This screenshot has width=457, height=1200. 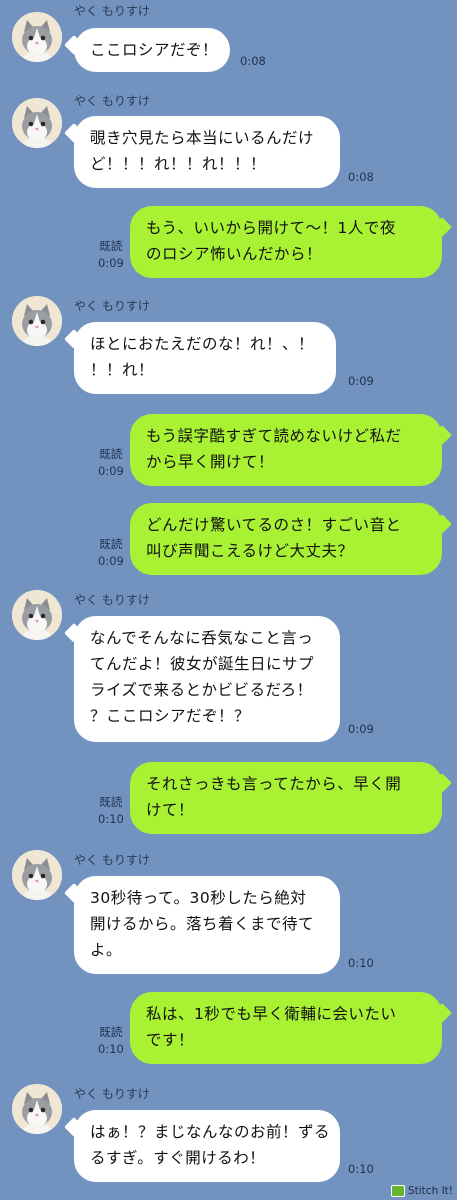 I want to click on message-bubble: それさっきも言ってたから、早く開 けて！, so click(x=286, y=798).